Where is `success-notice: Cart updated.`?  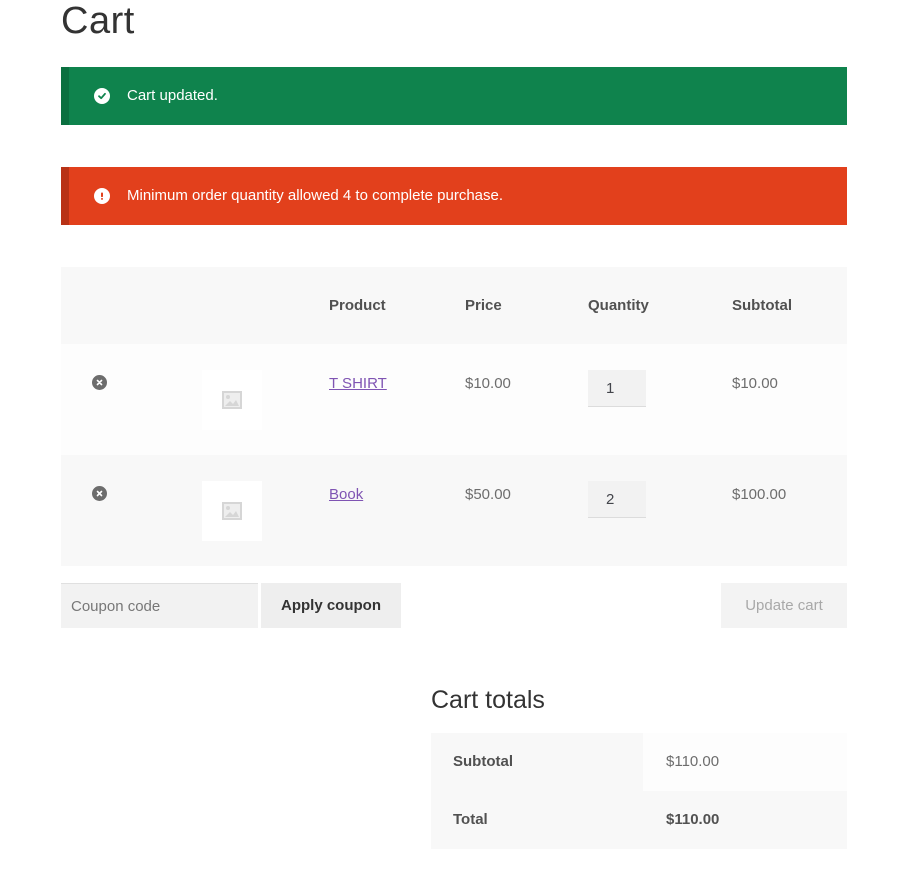 success-notice: Cart updated. is located at coordinates (454, 96).